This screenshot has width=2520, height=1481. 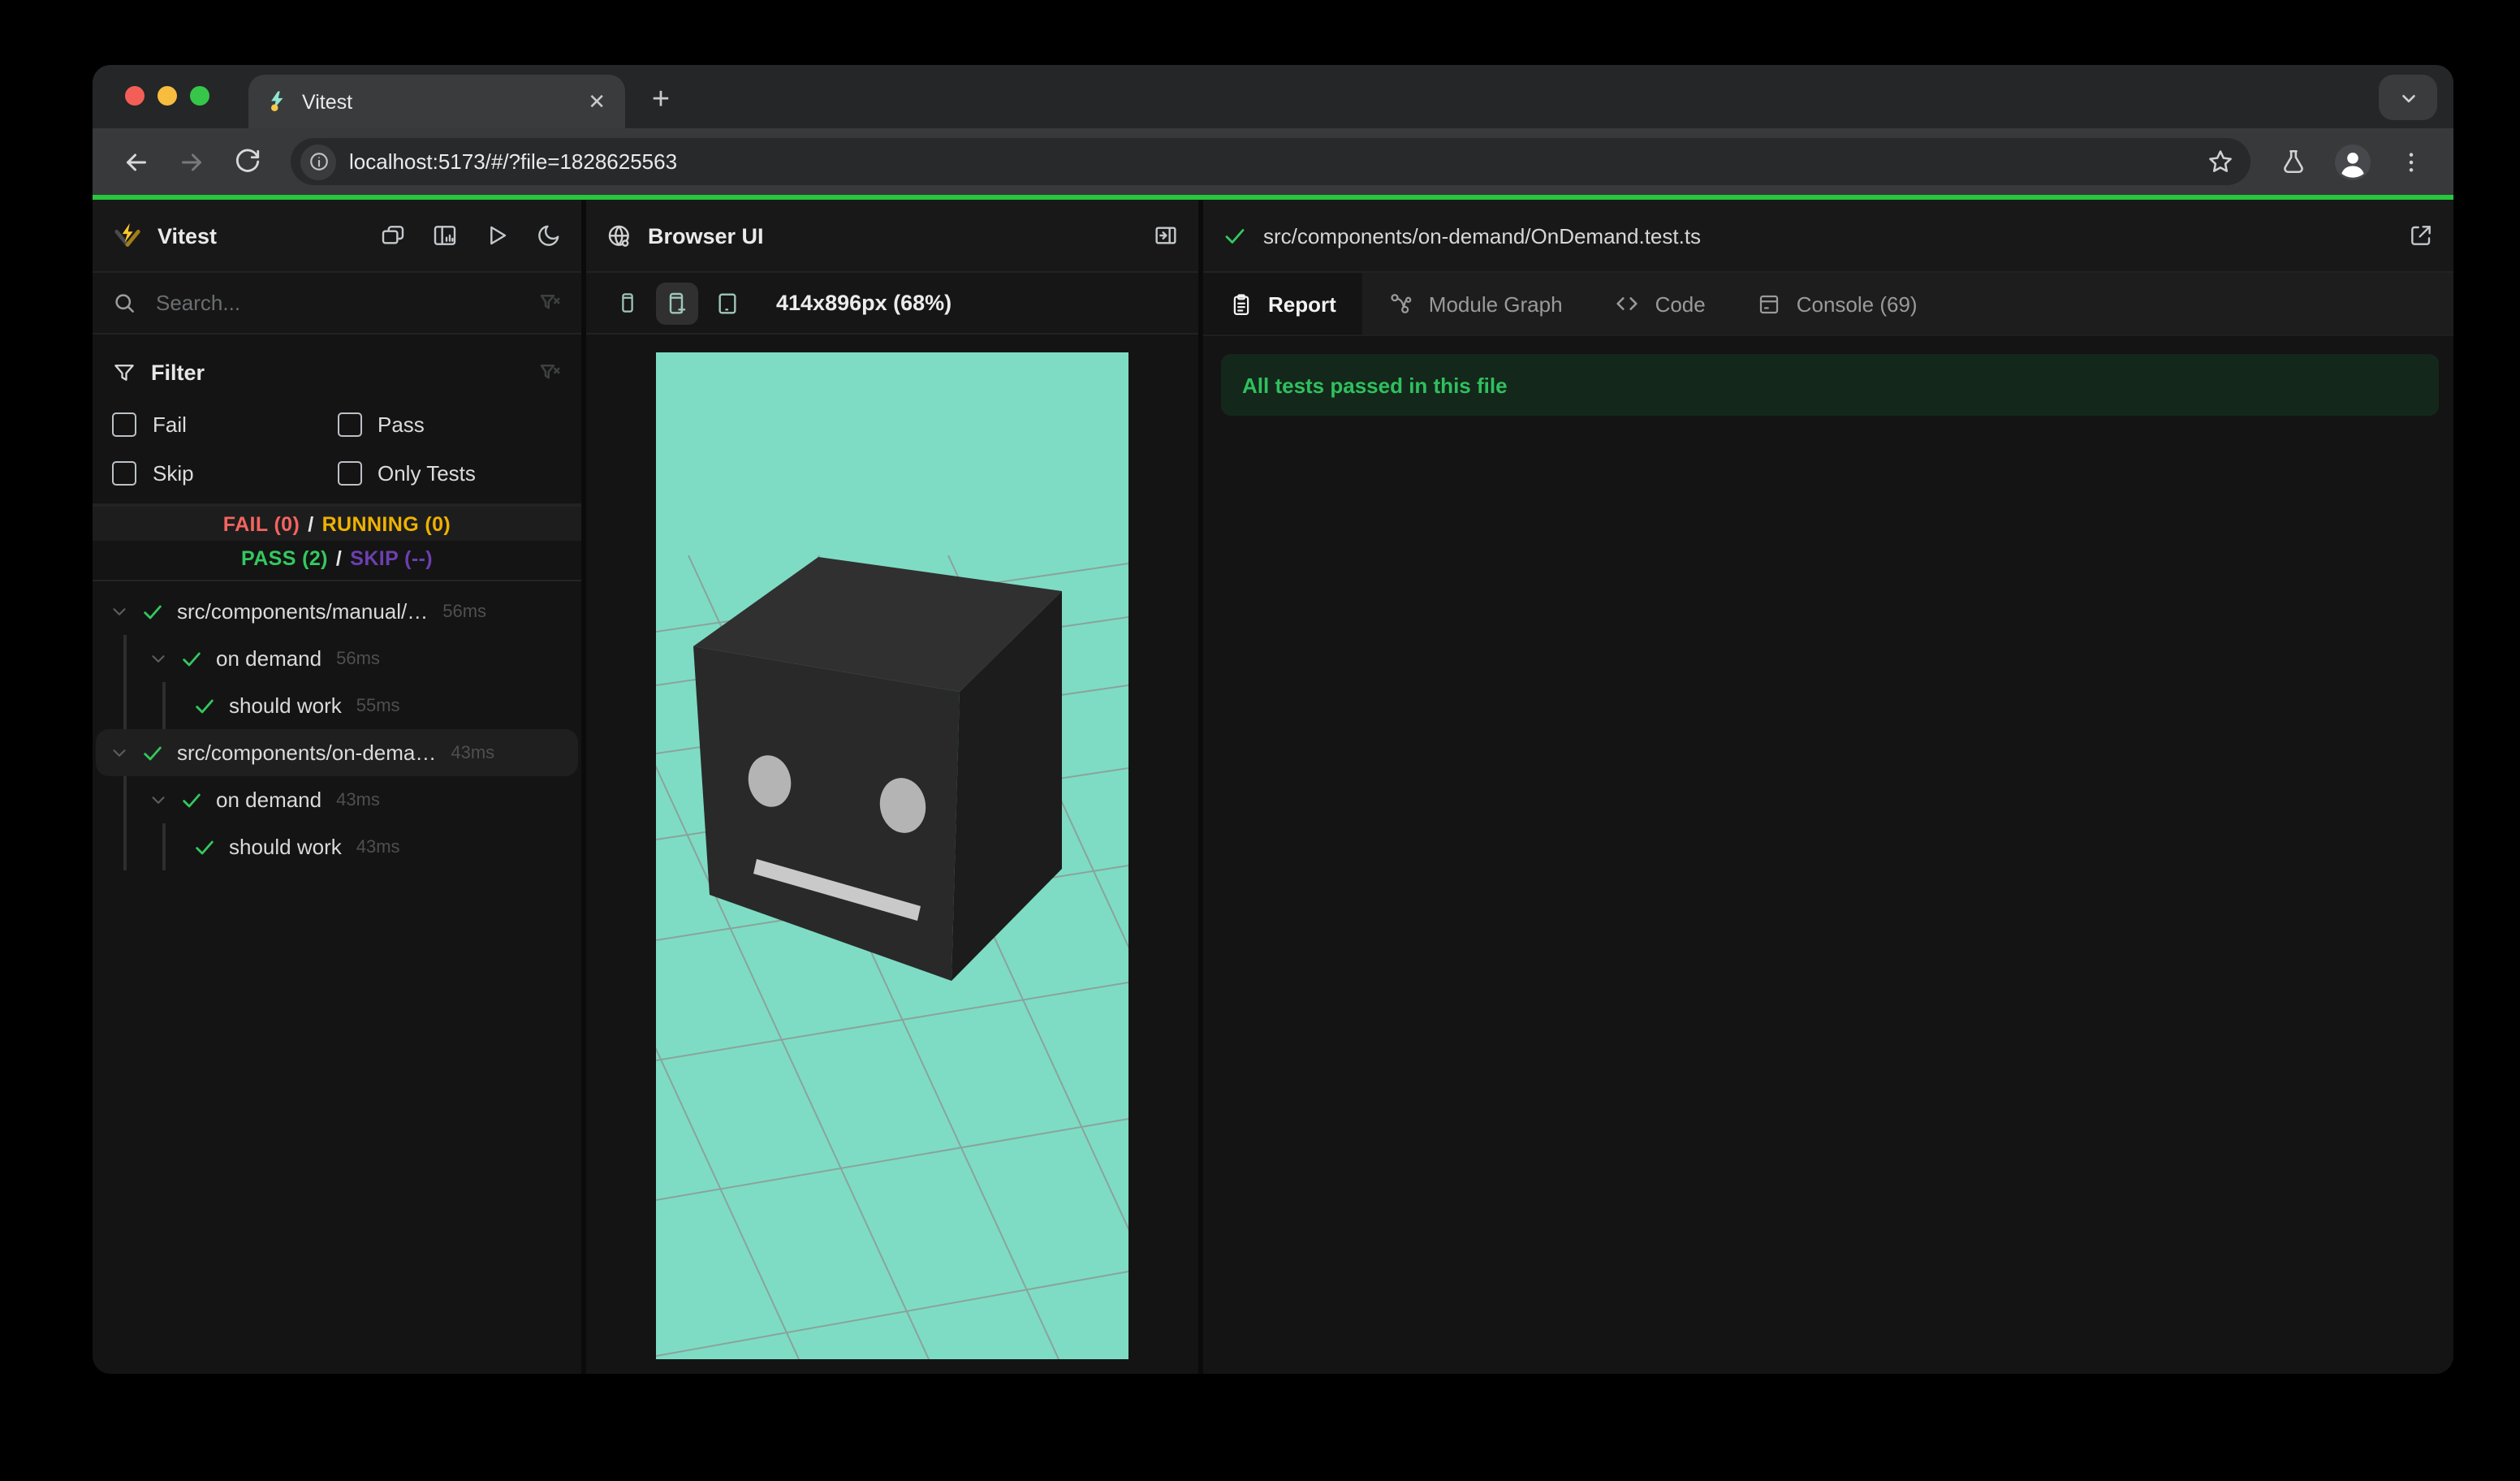 I want to click on status-line-2: PASS (2) / SKIP (--), so click(x=337, y=558).